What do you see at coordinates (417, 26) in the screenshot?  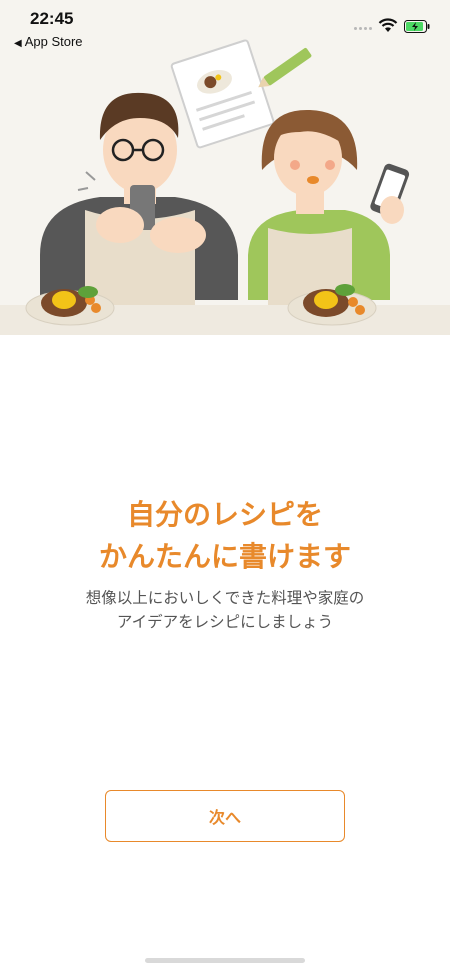 I see `battery-charging-icon` at bounding box center [417, 26].